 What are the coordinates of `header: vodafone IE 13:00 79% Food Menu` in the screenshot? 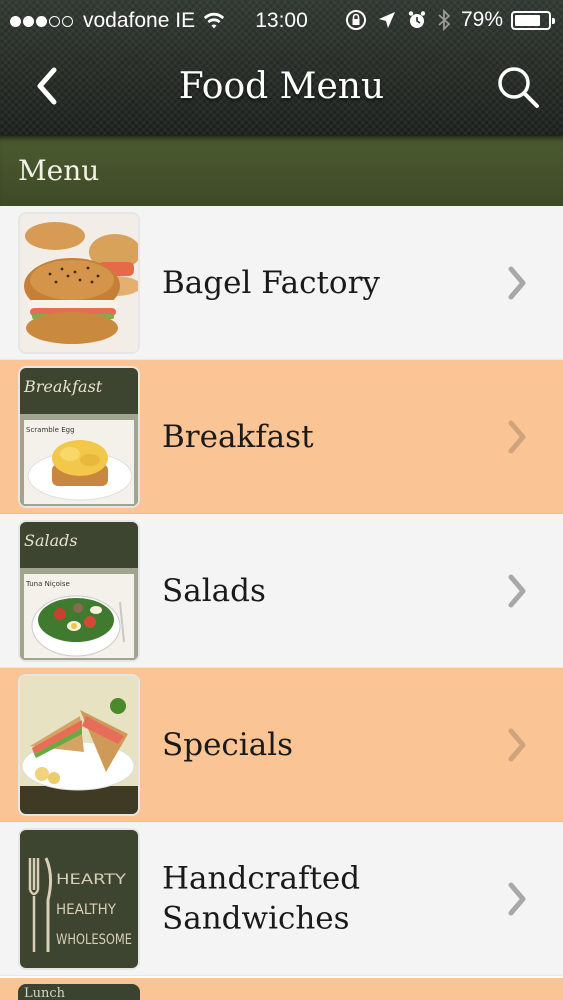 It's located at (281, 68).